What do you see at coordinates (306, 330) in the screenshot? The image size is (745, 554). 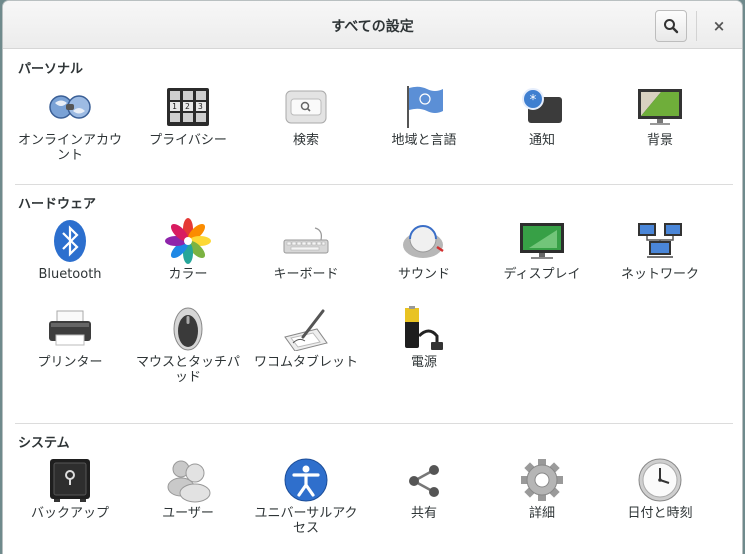 I see `wacom-tablet-icon` at bounding box center [306, 330].